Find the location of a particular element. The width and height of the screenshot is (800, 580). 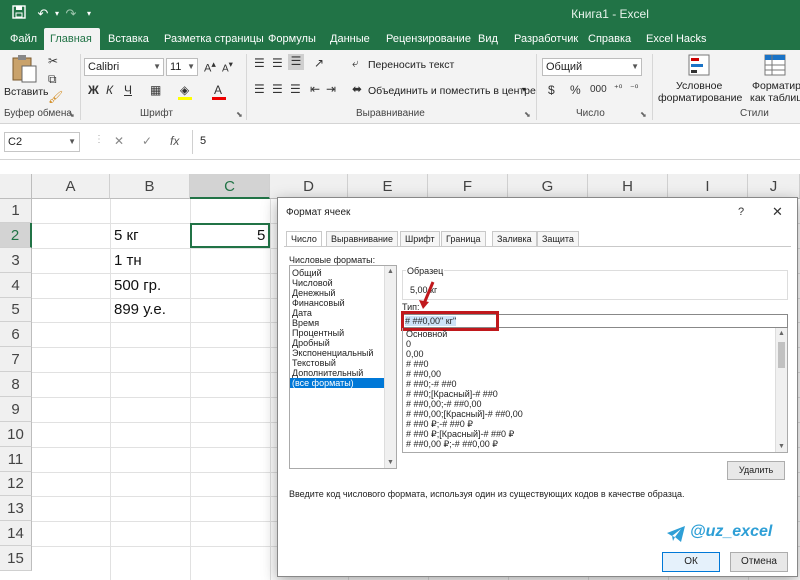

bold-button: Ж is located at coordinates (93, 90).